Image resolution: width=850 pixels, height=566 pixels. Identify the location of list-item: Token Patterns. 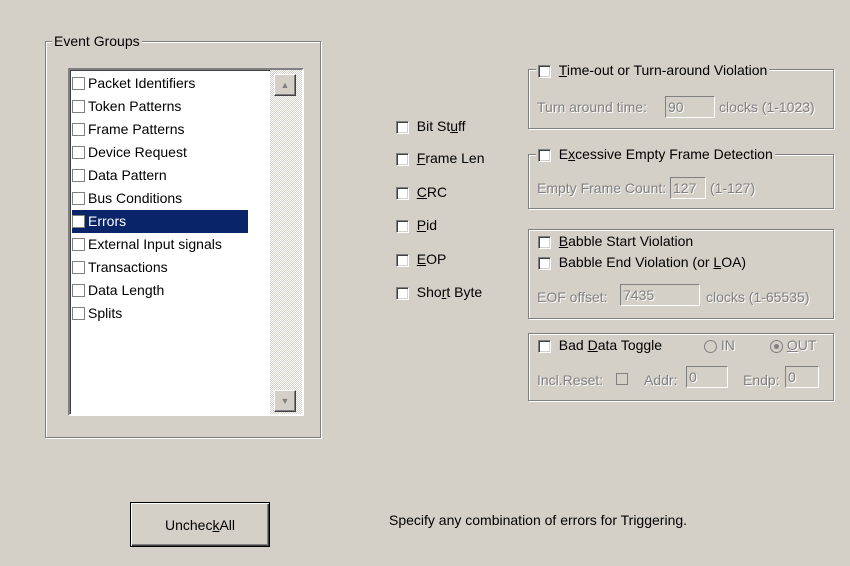
(126, 106).